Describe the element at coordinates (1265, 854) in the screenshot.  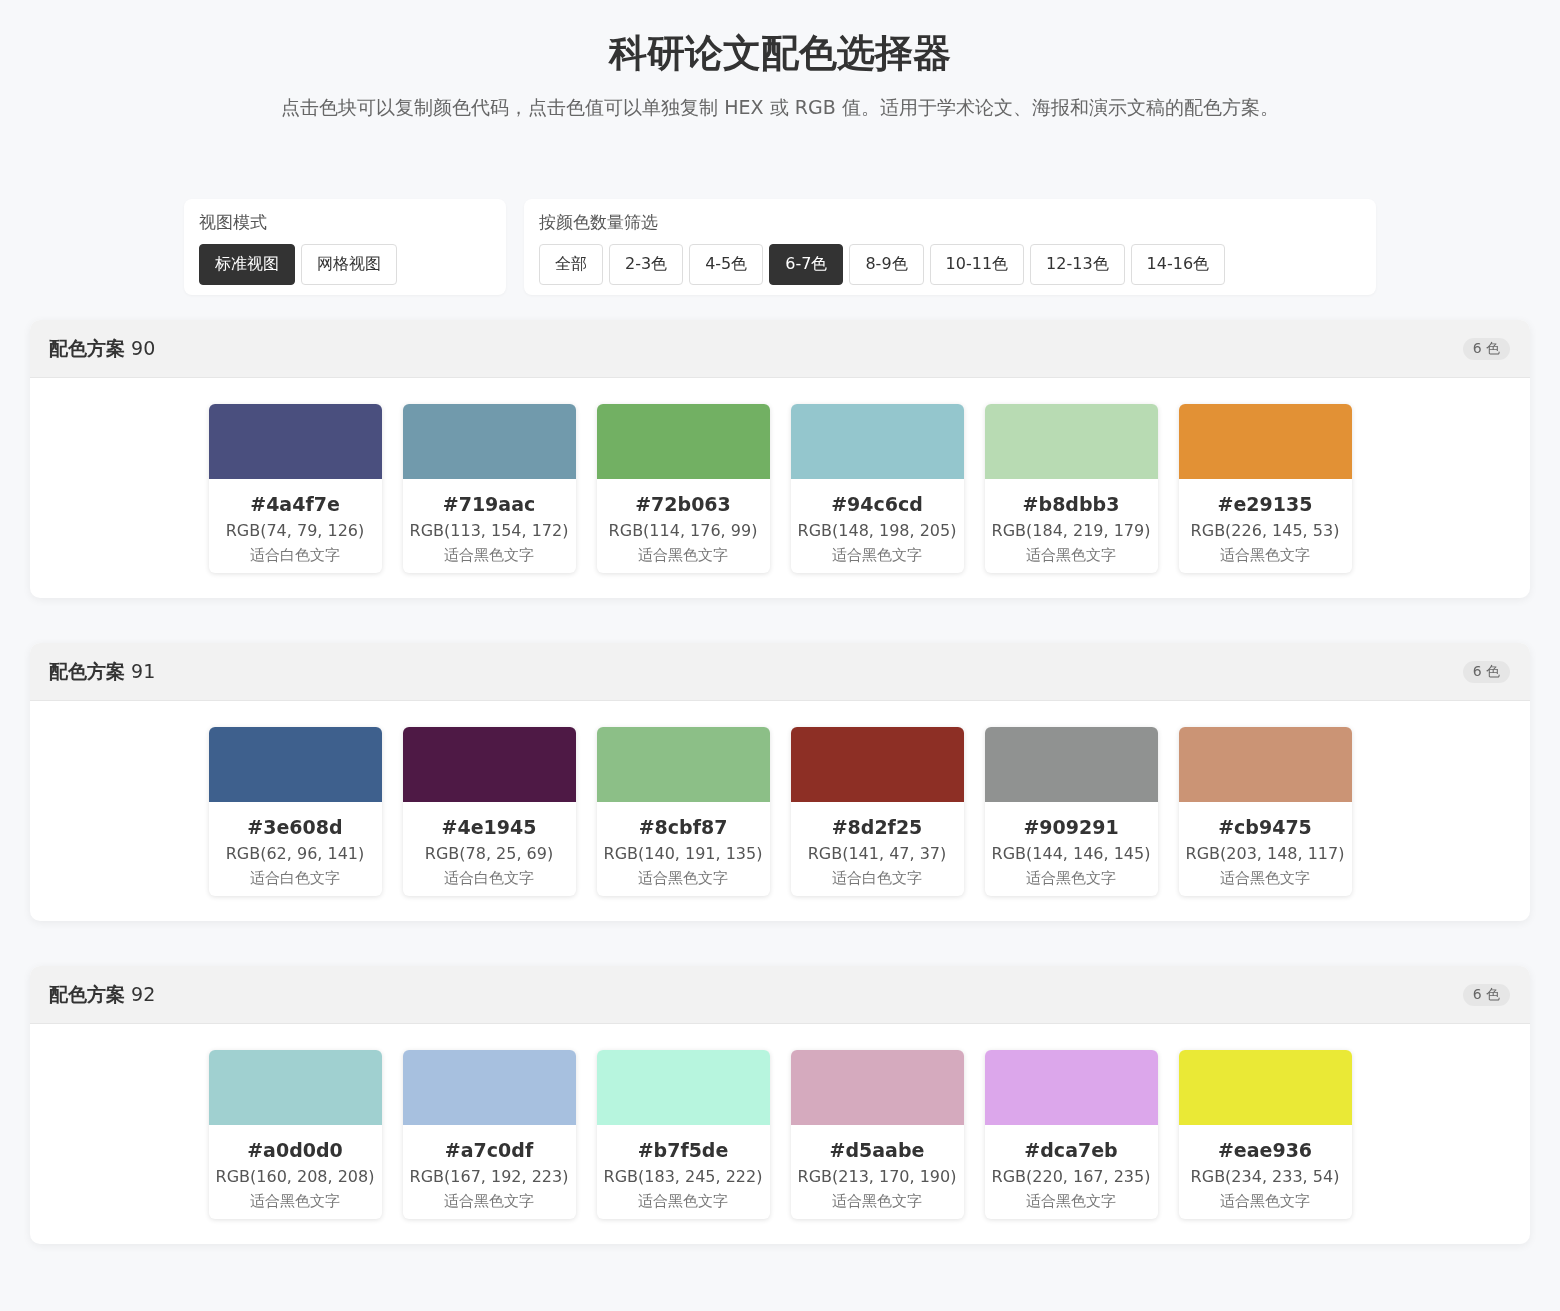
I see `rgb-value: RGB(203, 148, 117)` at that location.